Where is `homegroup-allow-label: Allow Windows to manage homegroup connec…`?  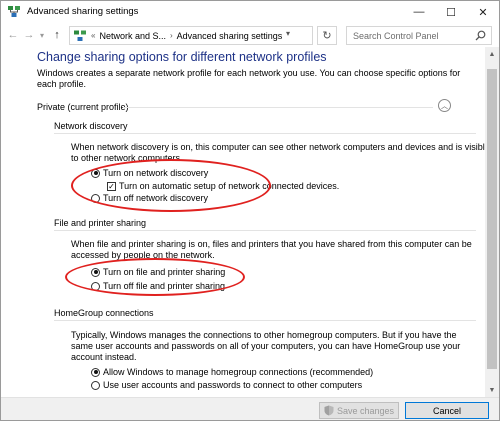
homegroup-allow-label: Allow Windows to manage homegroup connec… is located at coordinates (238, 372).